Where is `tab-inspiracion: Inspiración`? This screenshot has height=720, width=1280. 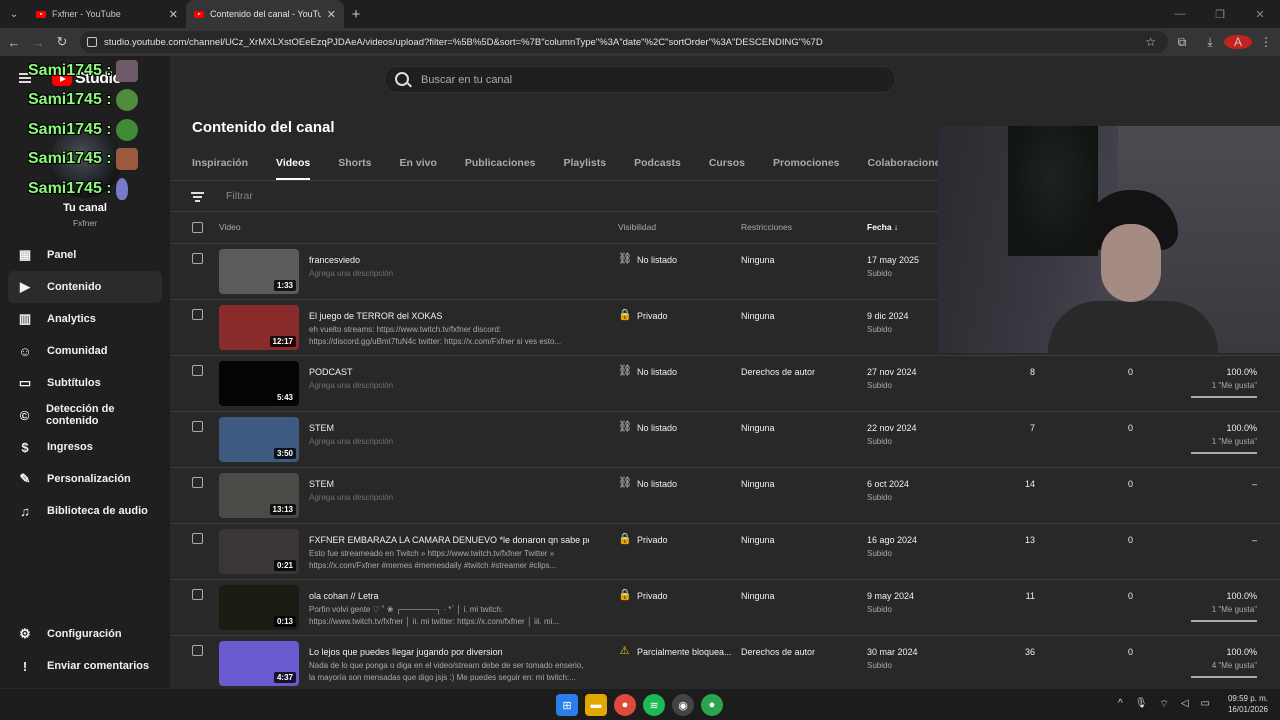
tab-inspiracion: Inspiración is located at coordinates (220, 166).